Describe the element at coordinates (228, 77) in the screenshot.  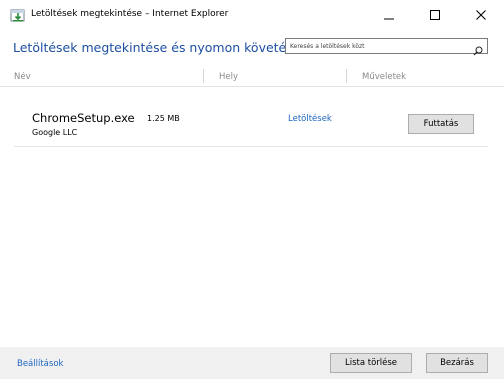
I see `column-header-location: Hely` at that location.